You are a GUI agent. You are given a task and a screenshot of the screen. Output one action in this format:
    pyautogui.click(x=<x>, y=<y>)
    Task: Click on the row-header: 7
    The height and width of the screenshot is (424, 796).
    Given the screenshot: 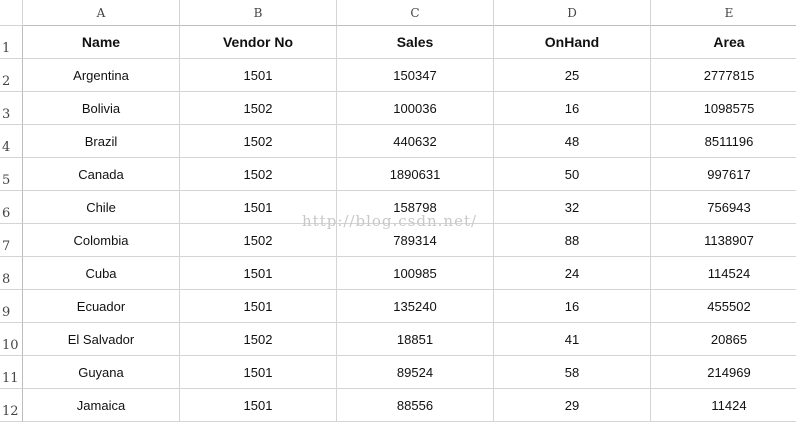 What is the action you would take?
    pyautogui.click(x=11, y=240)
    